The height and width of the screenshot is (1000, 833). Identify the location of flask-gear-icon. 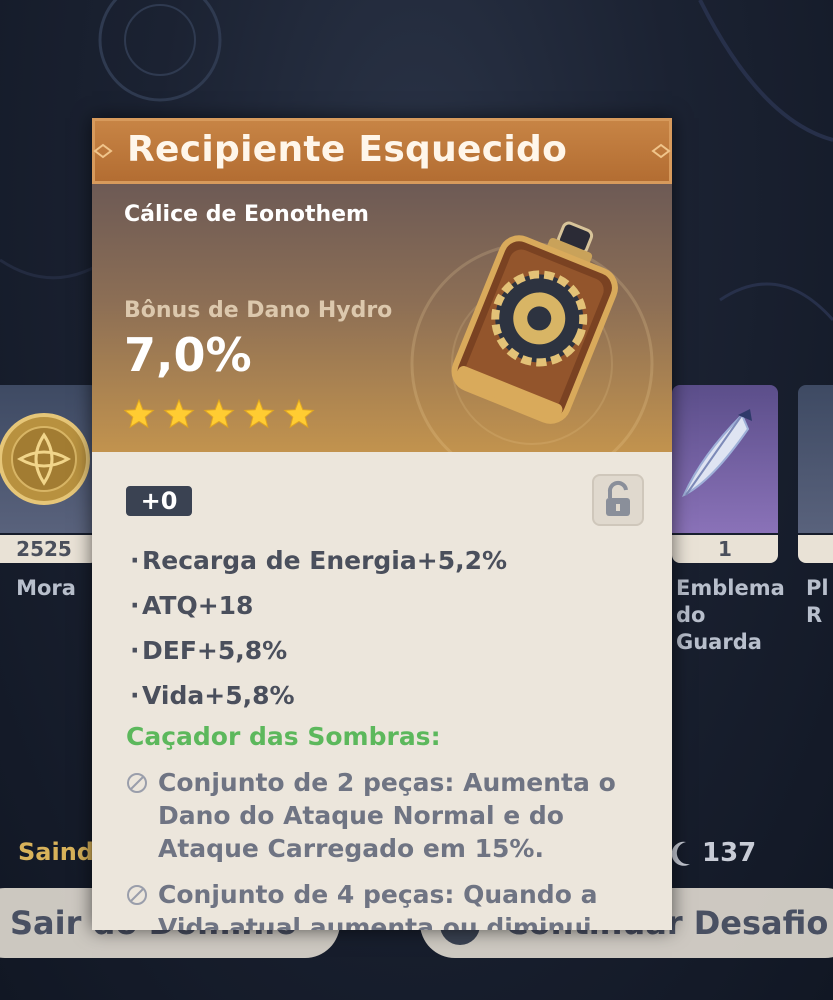
(534, 322).